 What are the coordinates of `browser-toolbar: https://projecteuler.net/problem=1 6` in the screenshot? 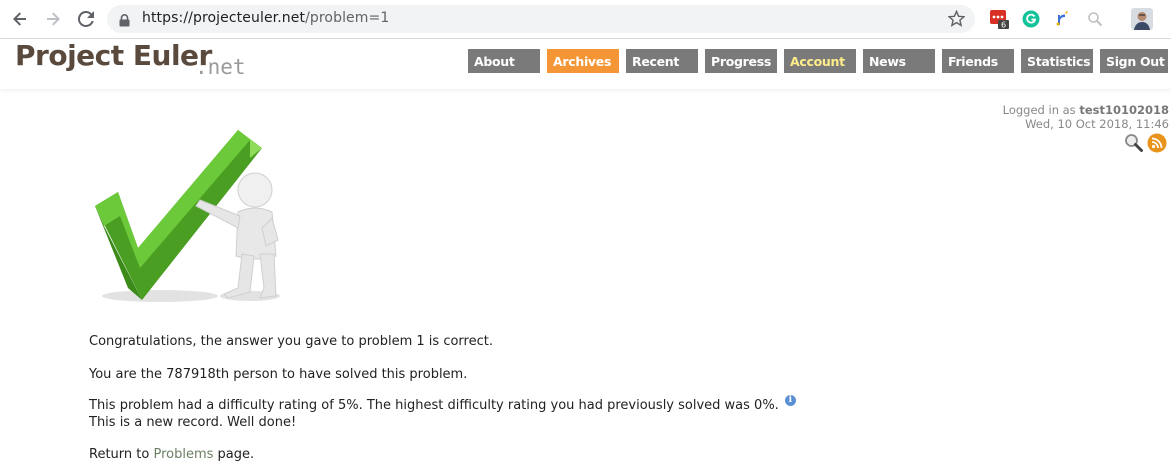 It's located at (585, 19).